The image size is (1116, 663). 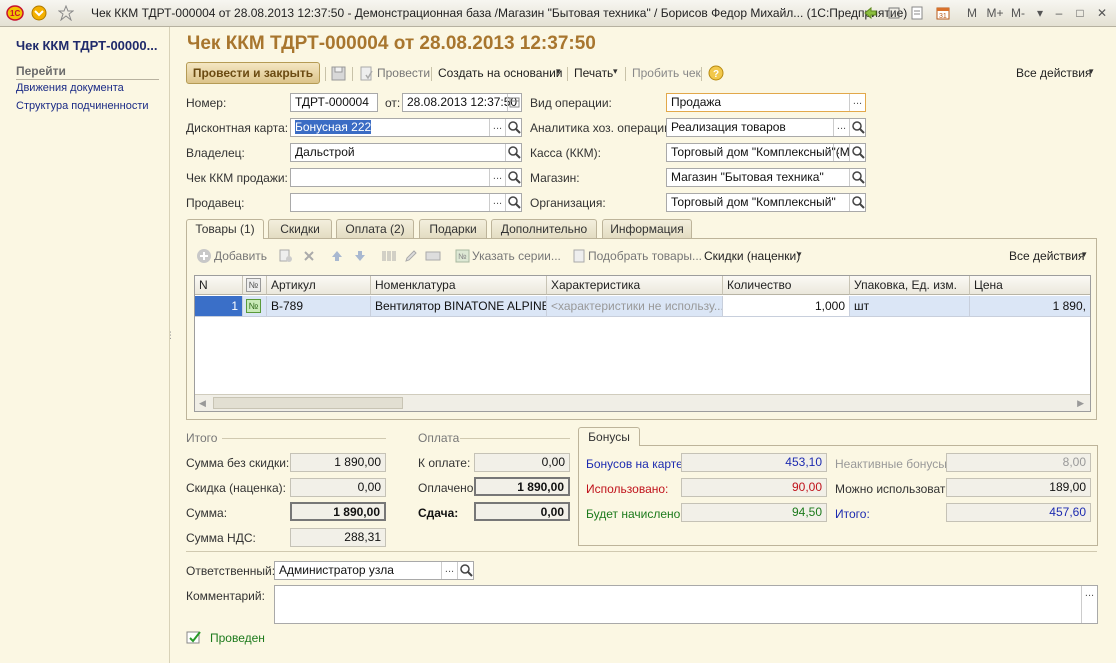 I want to click on column-header-article: Артикул, so click(x=319, y=285).